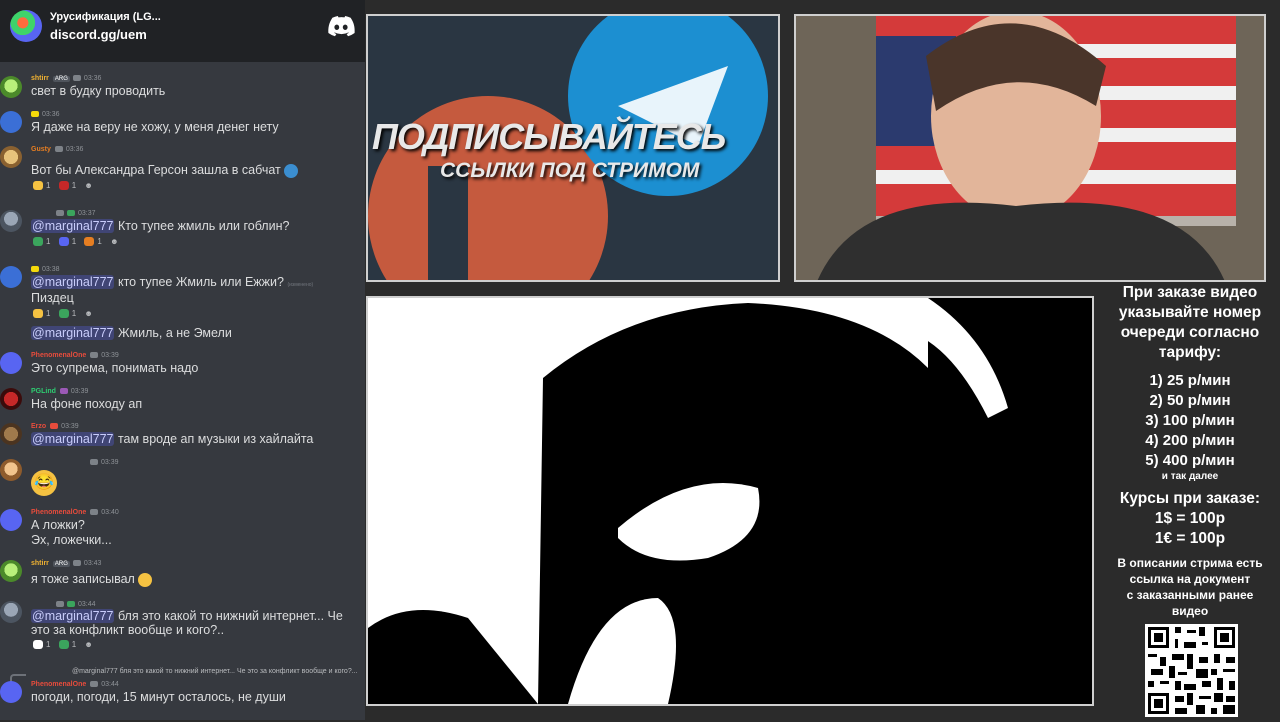  I want to click on rates-title: Курсы при заказе:, so click(1190, 498).